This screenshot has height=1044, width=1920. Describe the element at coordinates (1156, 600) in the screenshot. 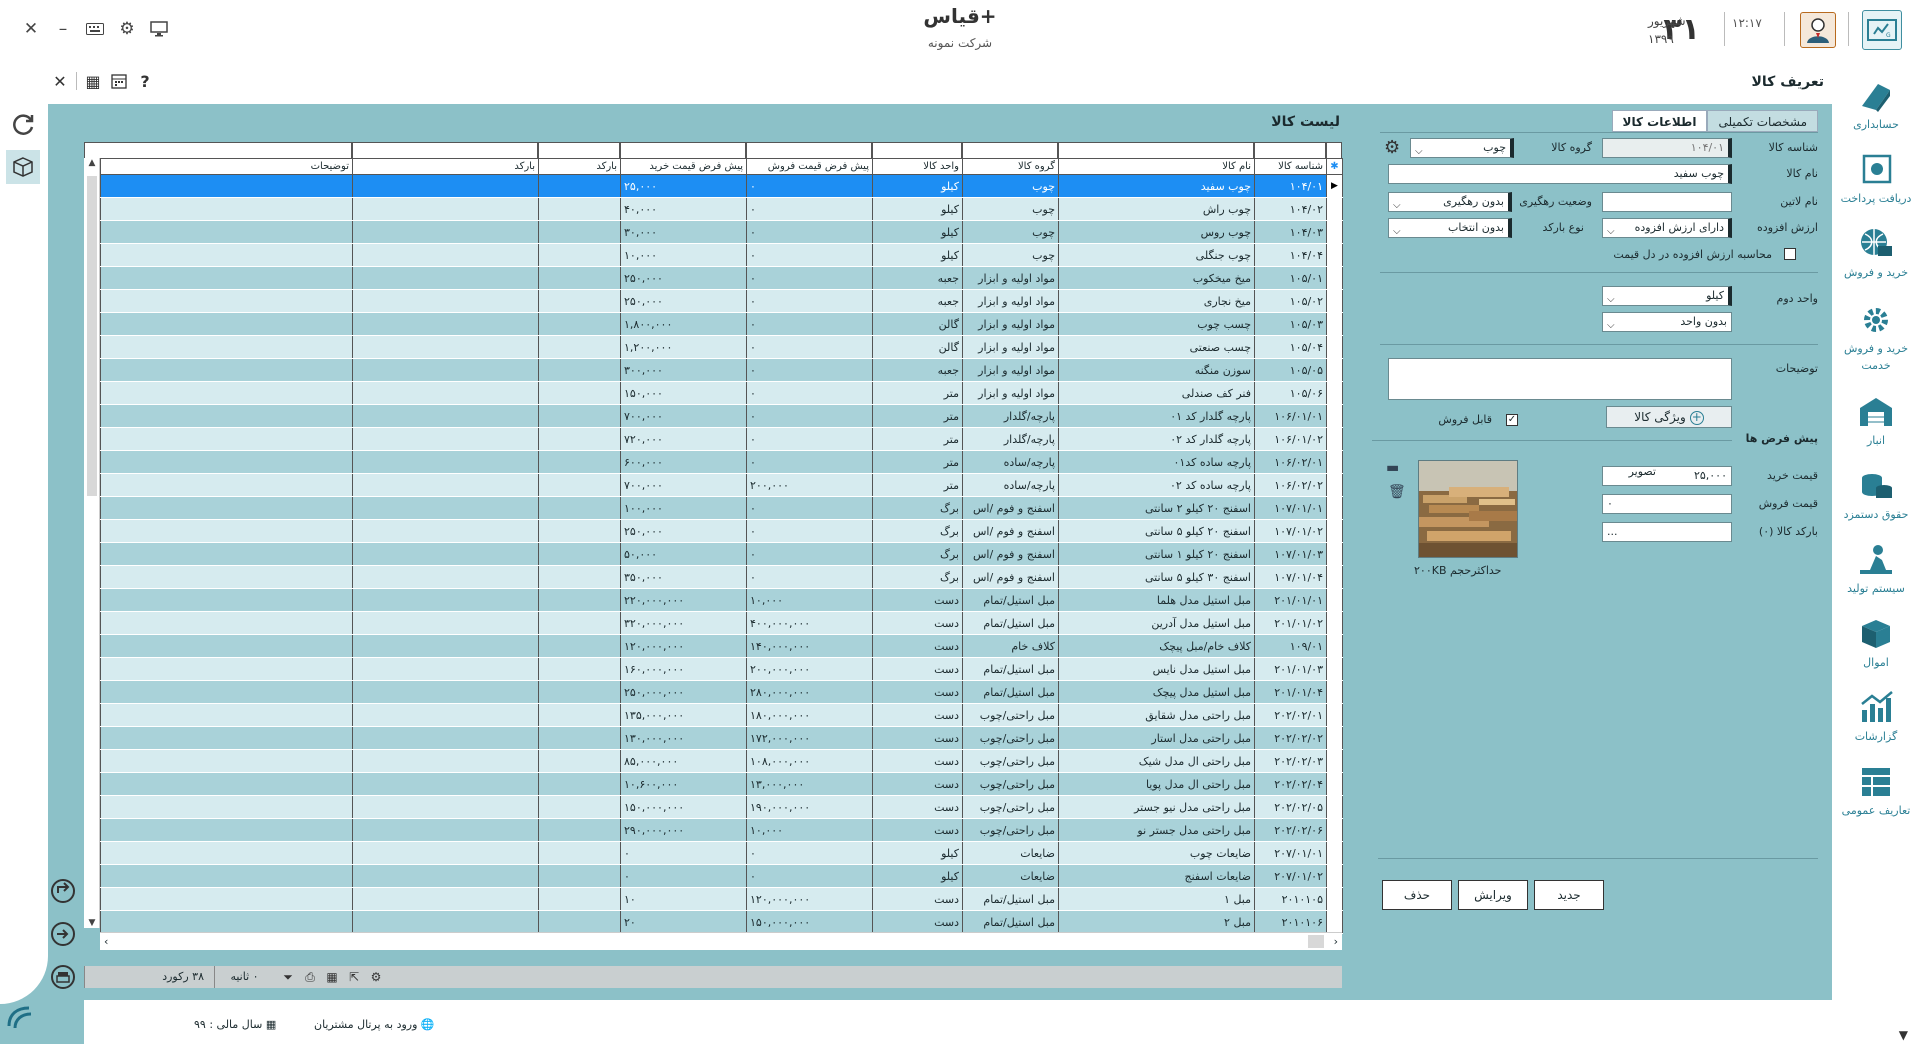

I see `cell-name: مبل استیل مدل هلما` at that location.